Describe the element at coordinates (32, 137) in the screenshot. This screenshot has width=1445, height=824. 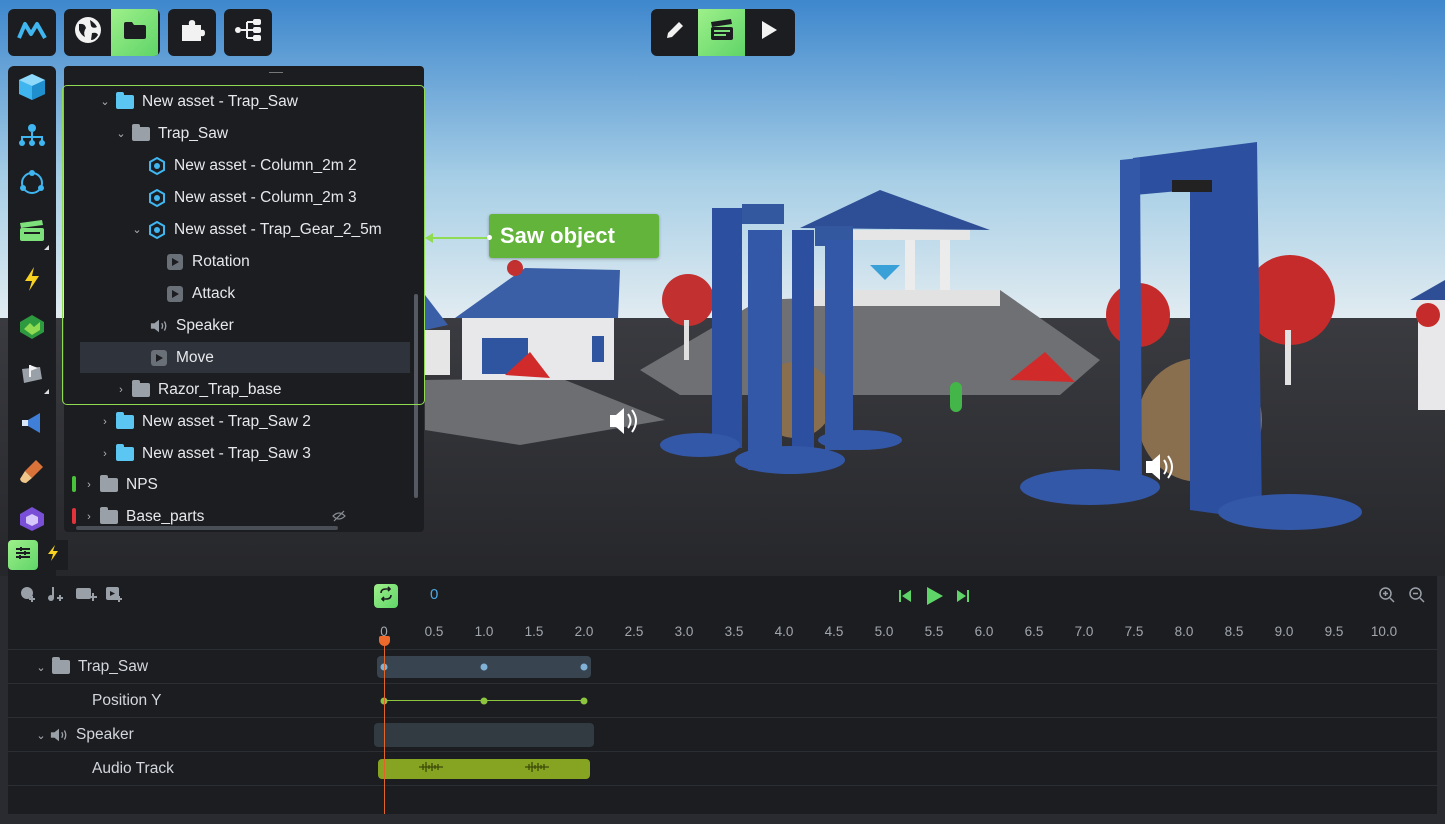
I see `rail-hierarchy-button` at that location.